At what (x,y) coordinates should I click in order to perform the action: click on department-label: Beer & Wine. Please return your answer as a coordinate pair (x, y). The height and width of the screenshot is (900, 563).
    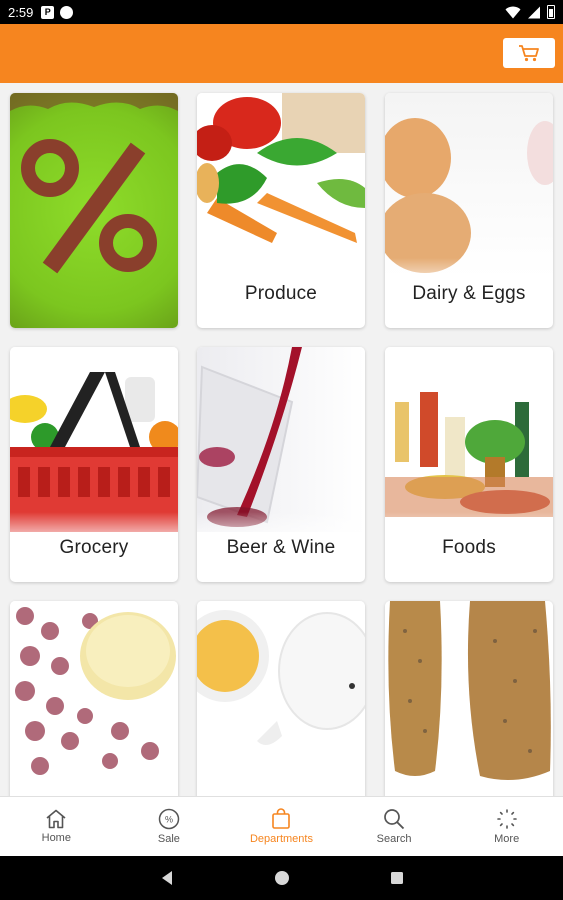
    Looking at the image, I should click on (281, 547).